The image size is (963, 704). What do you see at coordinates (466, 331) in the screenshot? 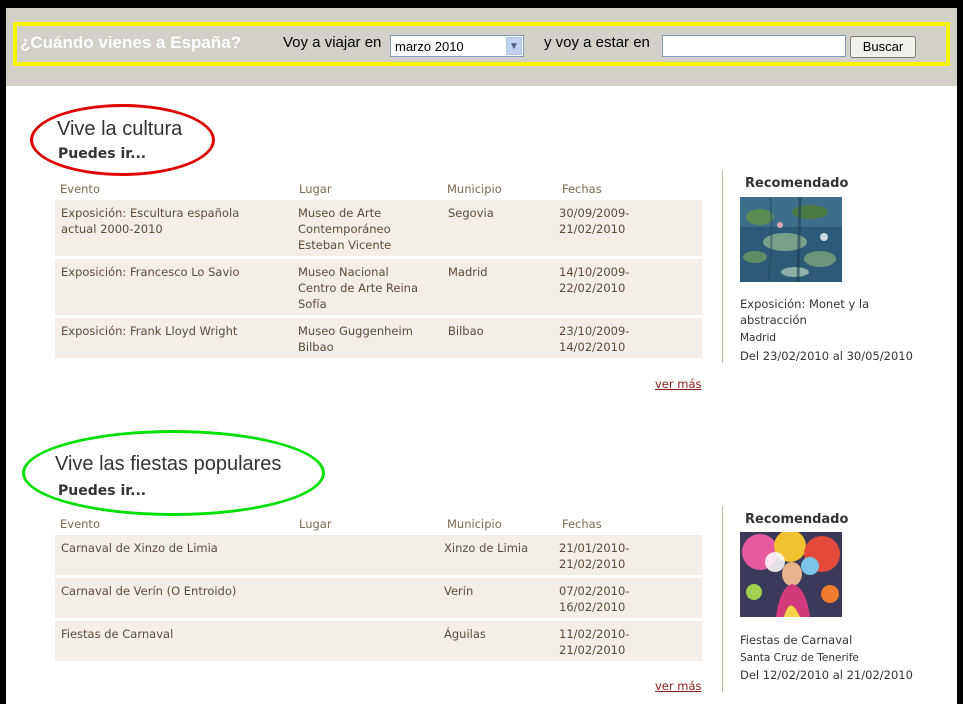
I see `cell-municipio: Bilbao` at bounding box center [466, 331].